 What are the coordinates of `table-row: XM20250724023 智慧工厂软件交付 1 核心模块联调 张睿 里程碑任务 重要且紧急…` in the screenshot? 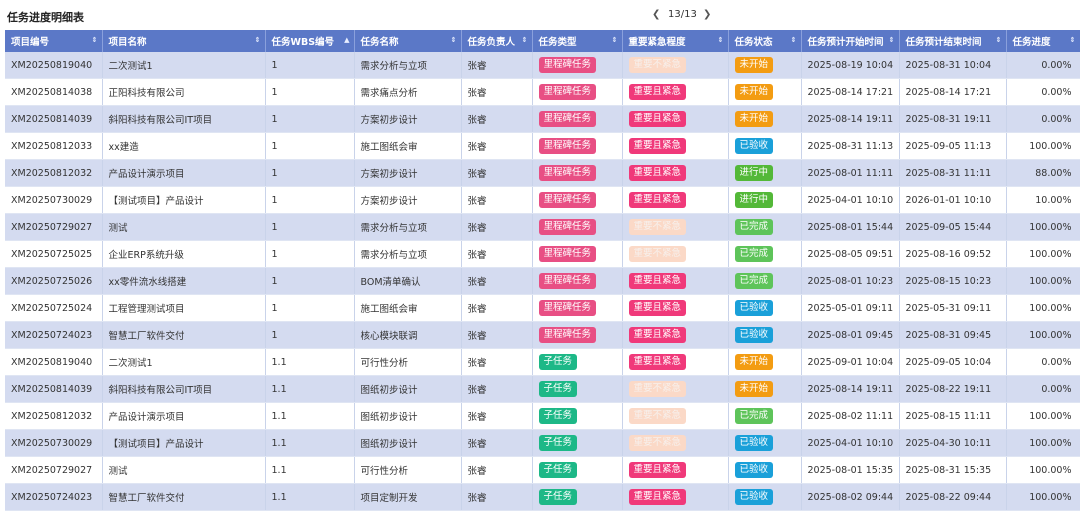 It's located at (542, 335).